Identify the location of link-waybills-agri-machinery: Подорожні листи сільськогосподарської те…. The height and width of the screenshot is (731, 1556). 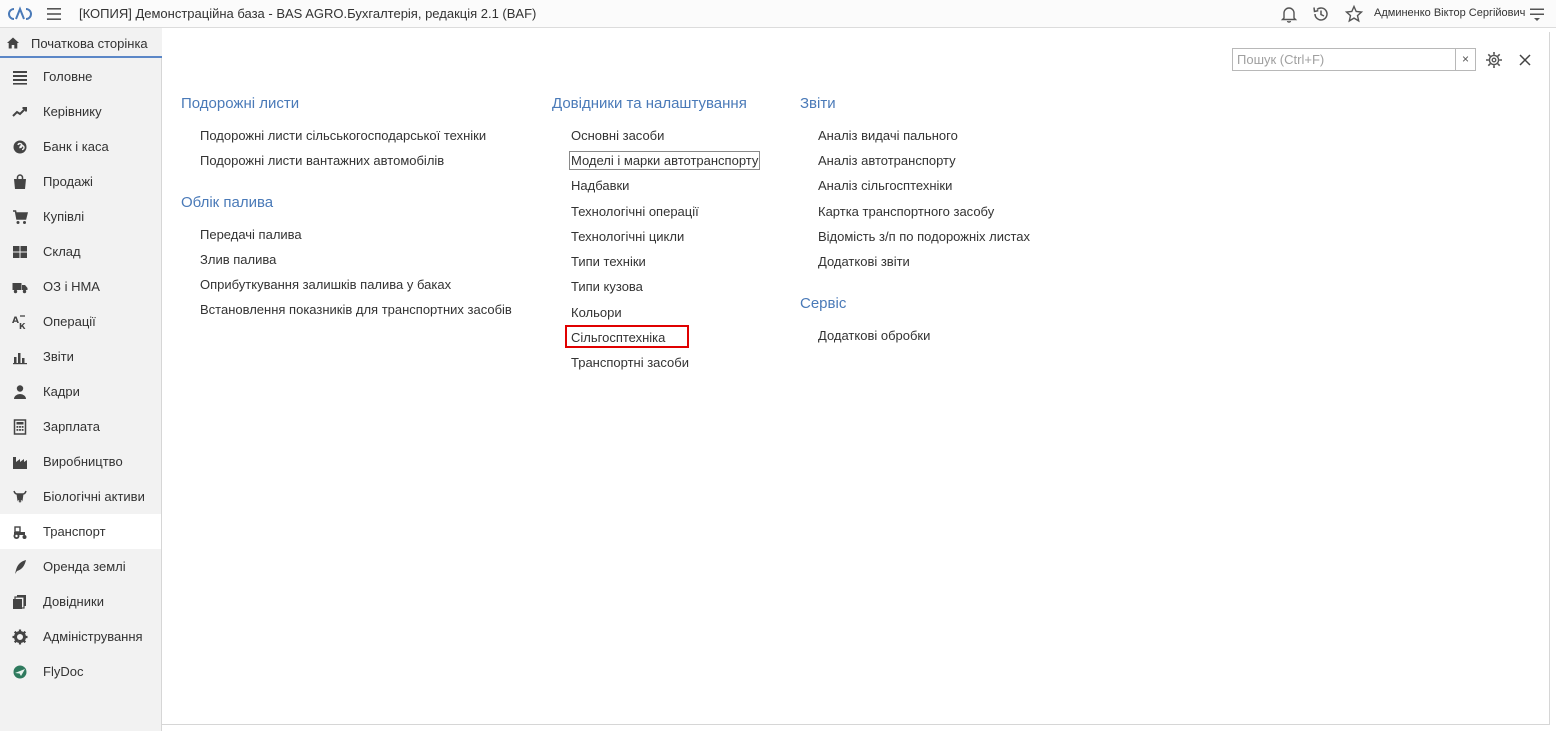
(343, 135).